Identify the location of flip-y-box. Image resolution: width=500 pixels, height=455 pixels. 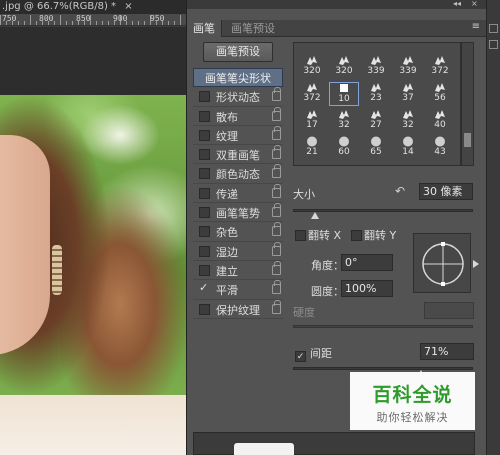
(356, 235).